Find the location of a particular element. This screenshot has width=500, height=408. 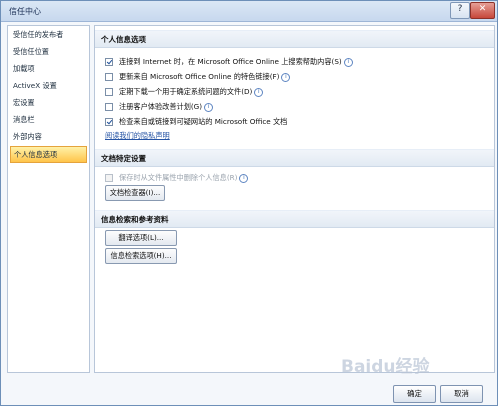

watermark: Baidu经验 is located at coordinates (385, 367).